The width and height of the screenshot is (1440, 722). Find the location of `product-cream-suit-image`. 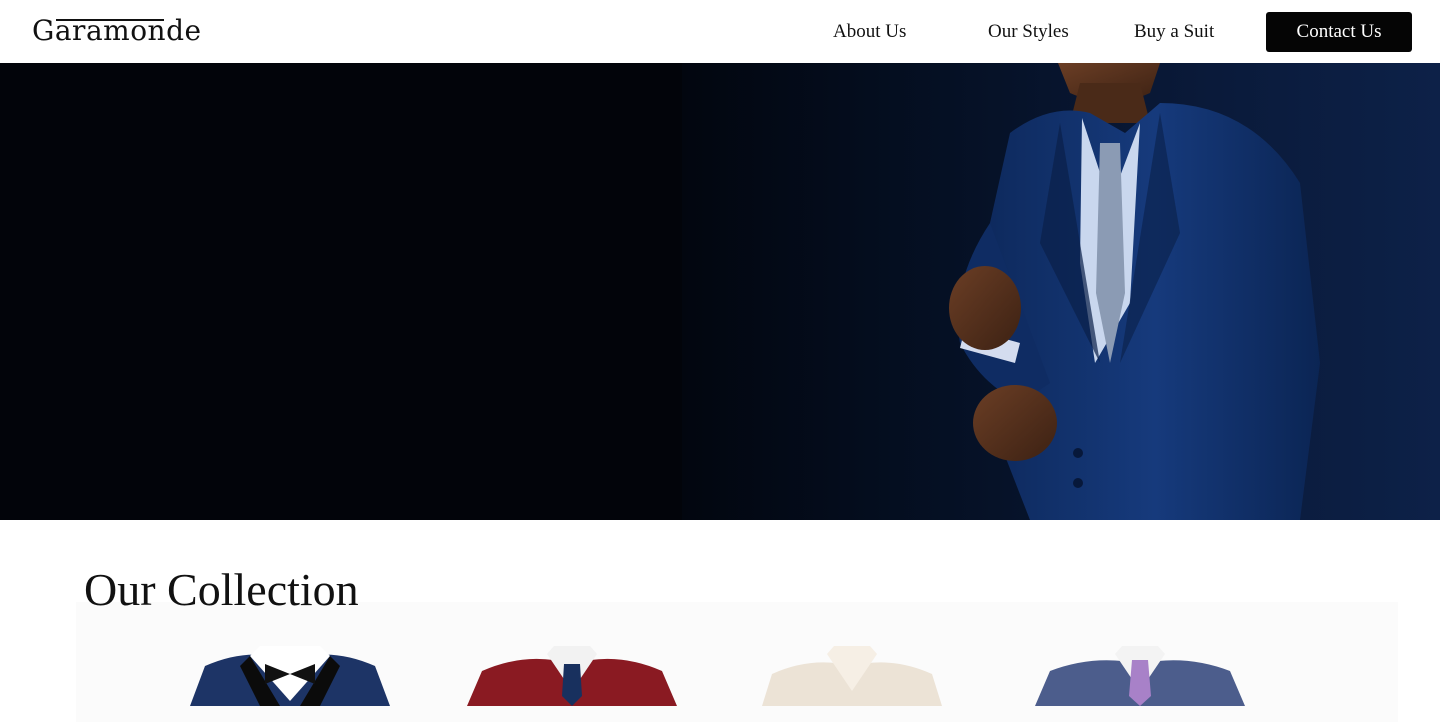

product-cream-suit-image is located at coordinates (852, 676).